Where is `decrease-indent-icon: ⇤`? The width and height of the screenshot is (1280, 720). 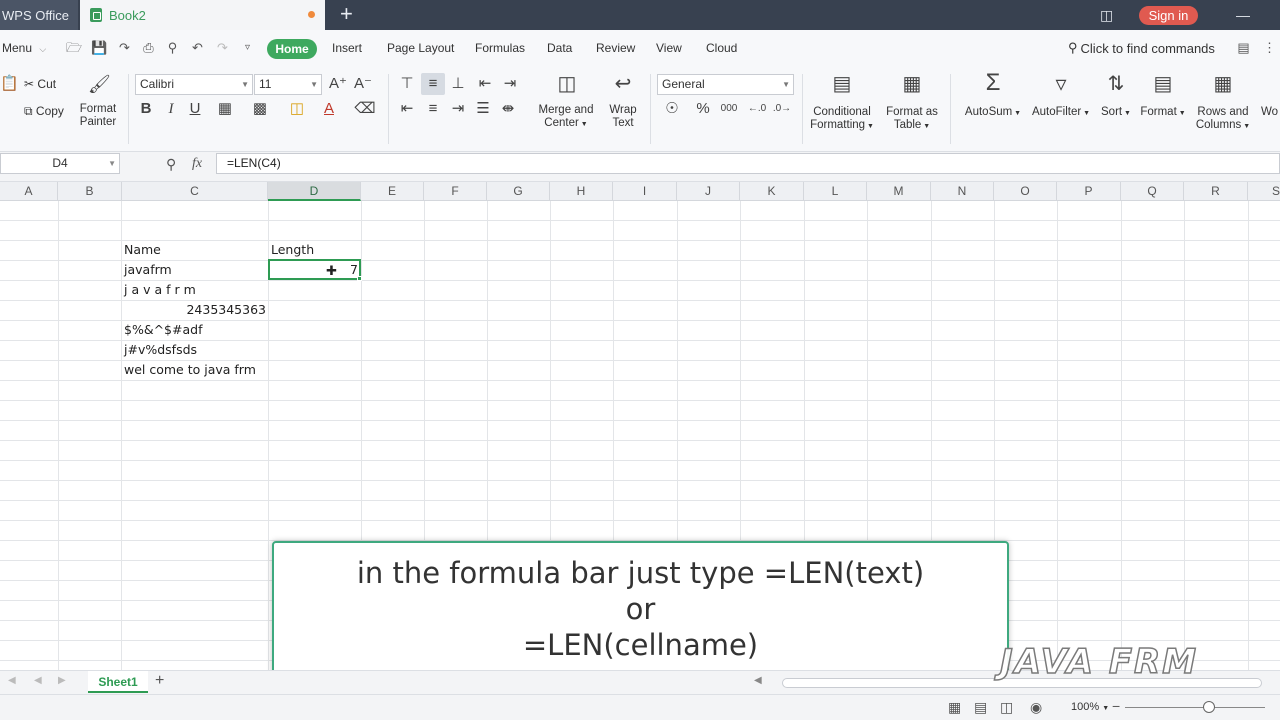 decrease-indent-icon: ⇤ is located at coordinates (485, 84).